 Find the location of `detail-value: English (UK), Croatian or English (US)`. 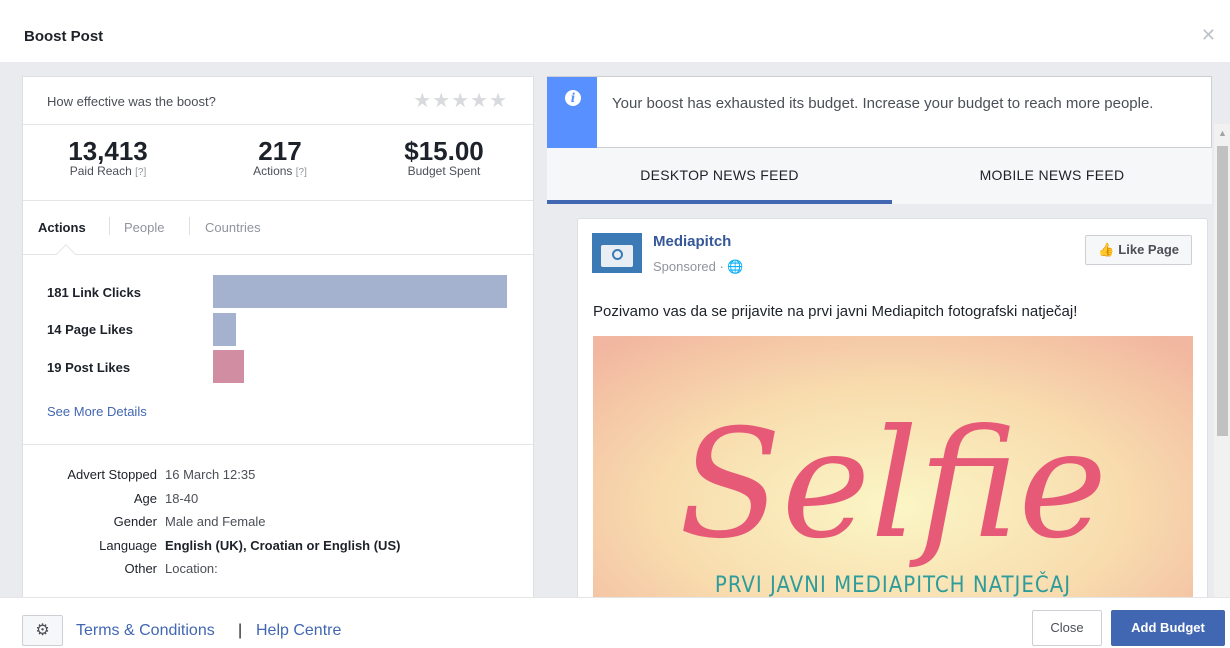

detail-value: English (UK), Croatian or English (US) is located at coordinates (283, 545).